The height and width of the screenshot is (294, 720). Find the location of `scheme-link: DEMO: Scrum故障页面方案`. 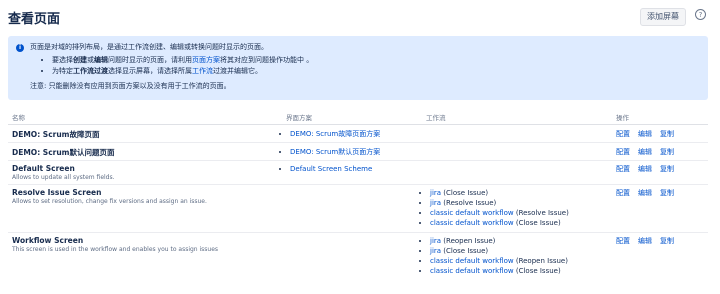

scheme-link: DEMO: Scrum故障页面方案 is located at coordinates (335, 134).